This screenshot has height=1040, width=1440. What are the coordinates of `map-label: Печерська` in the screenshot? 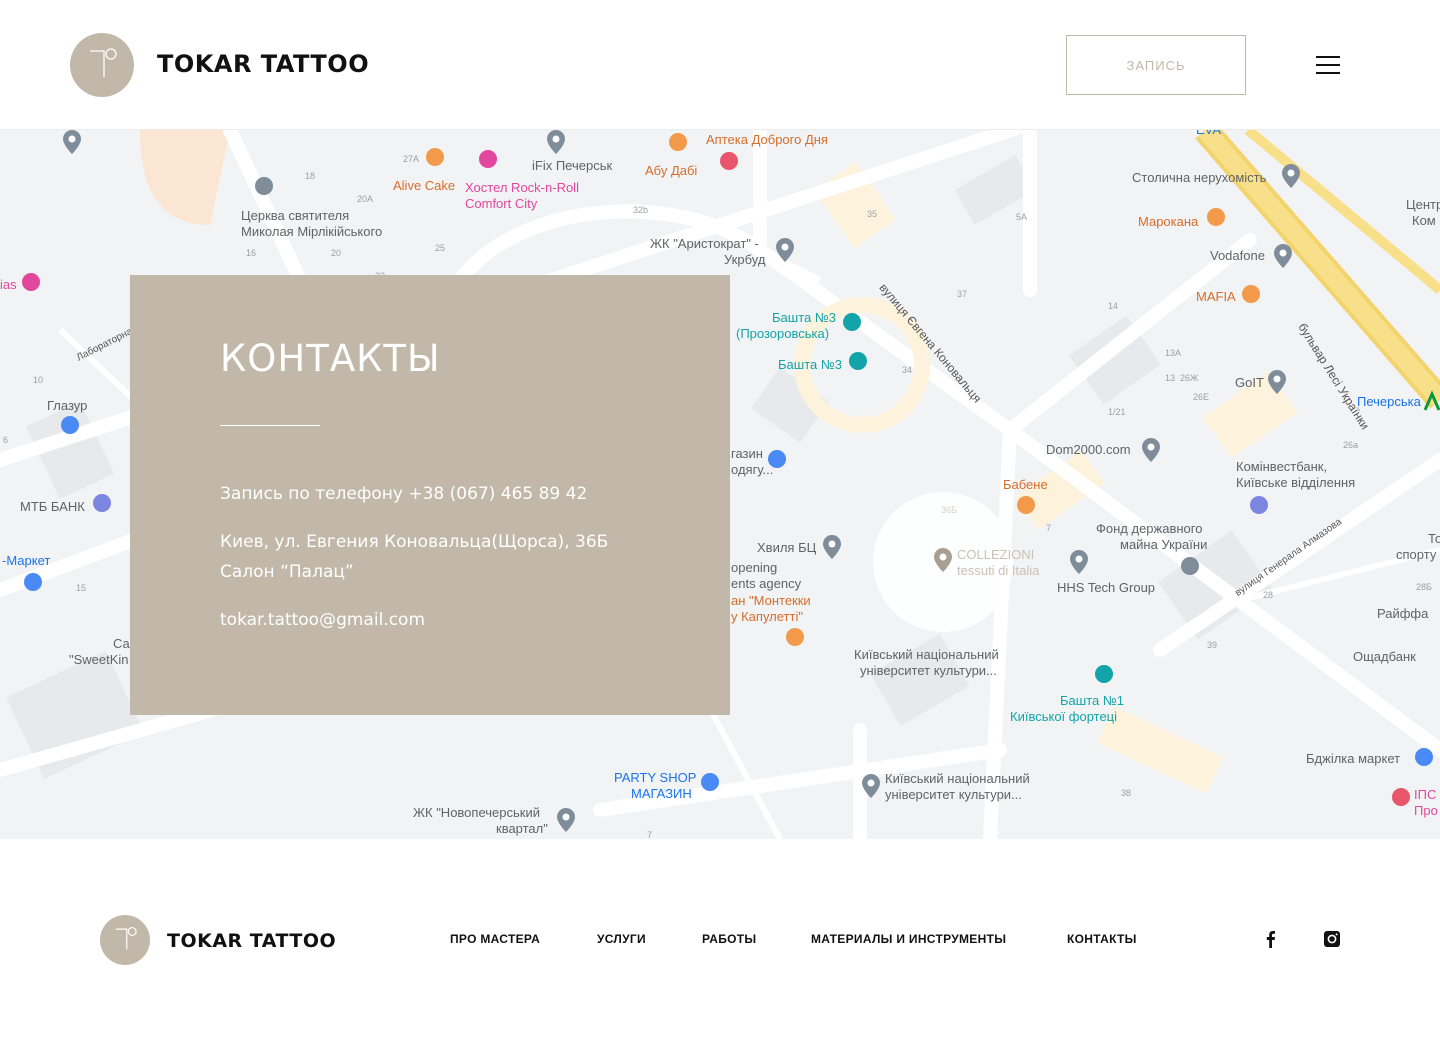 It's located at (1389, 401).